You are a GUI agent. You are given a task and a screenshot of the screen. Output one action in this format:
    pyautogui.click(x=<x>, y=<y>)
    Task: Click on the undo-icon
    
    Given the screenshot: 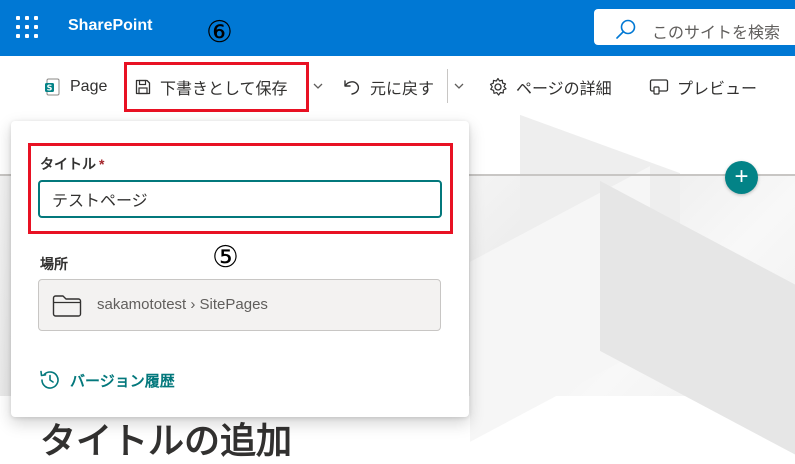 What is the action you would take?
    pyautogui.click(x=352, y=87)
    